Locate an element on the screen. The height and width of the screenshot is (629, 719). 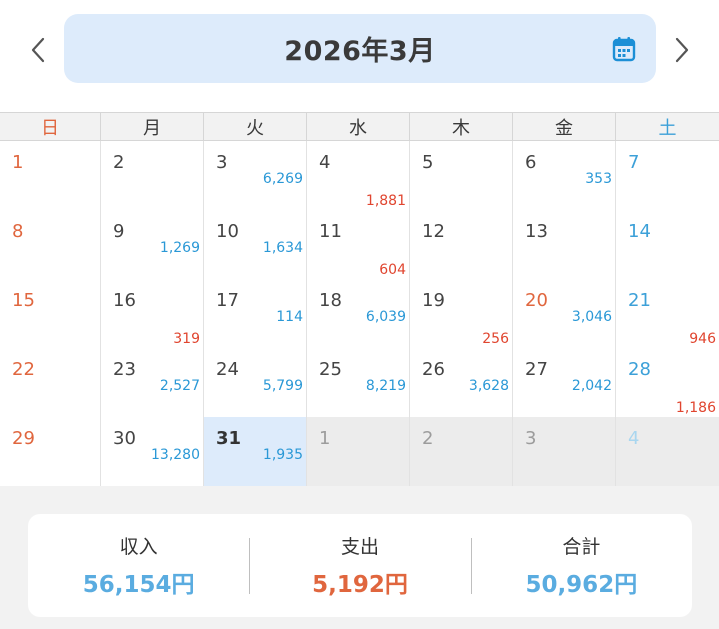
income-label: 収入 is located at coordinates (138, 547).